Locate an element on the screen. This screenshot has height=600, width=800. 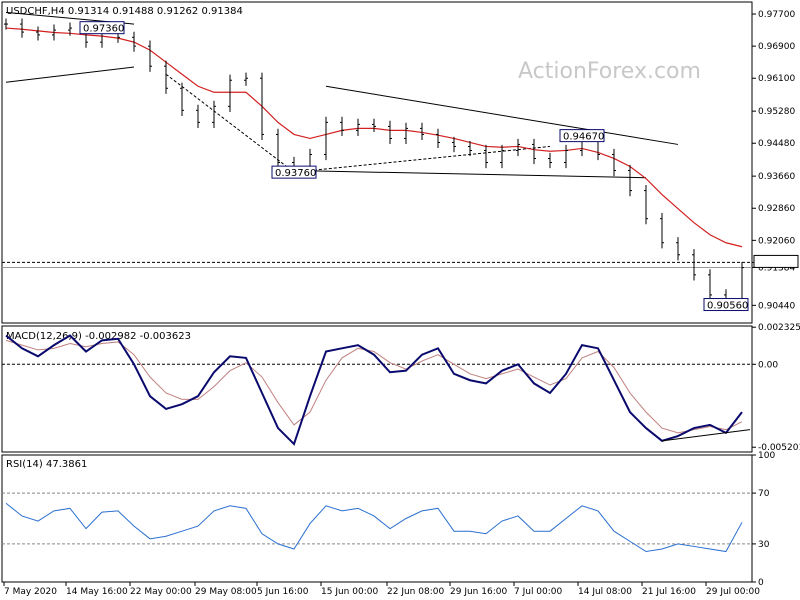
x-tick-label: 22 Jun 08:00 is located at coordinates (415, 592).